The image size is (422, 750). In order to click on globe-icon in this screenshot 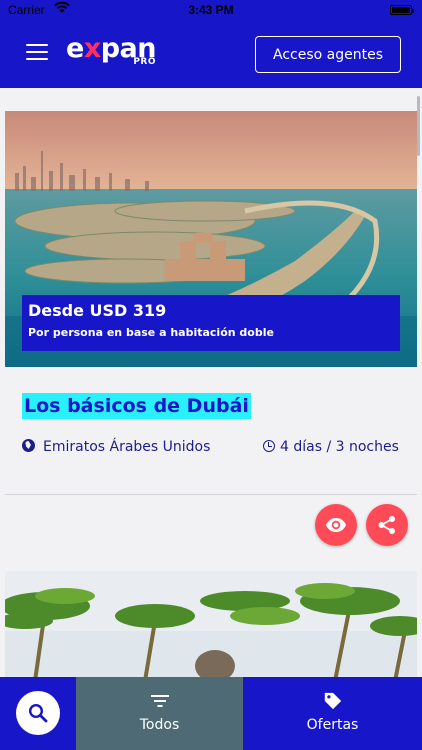, I will do `click(28, 445)`.